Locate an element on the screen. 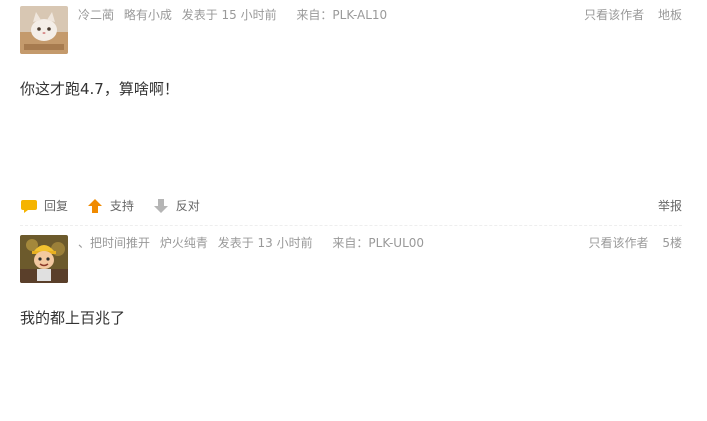 This screenshot has height=421, width=707. post-meta-right: 只看该作者 地板 is located at coordinates (633, 15).